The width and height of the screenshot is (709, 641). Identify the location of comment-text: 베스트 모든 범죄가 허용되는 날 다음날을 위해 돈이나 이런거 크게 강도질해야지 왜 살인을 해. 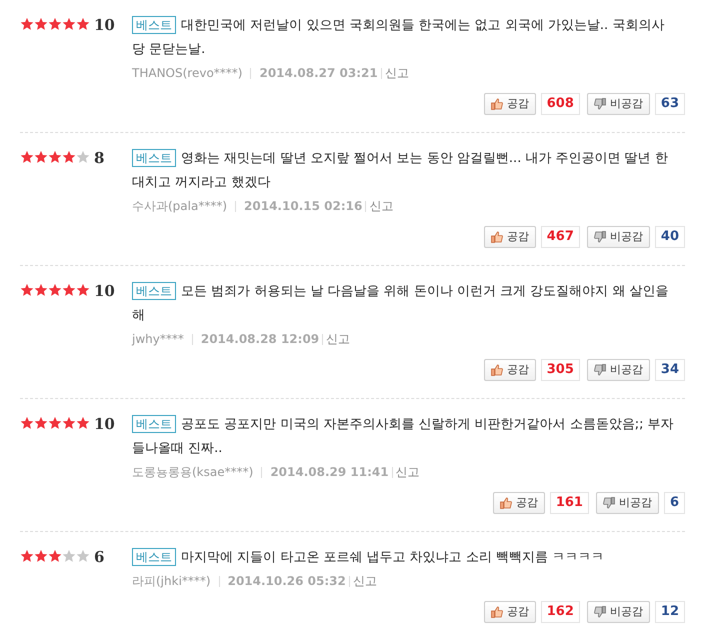
(401, 303).